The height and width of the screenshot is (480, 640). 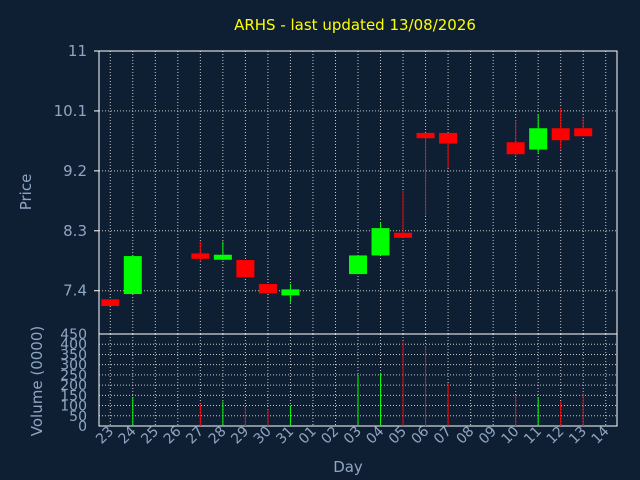 What do you see at coordinates (240, 436) in the screenshot?
I see `day-tick-label: 29` at bounding box center [240, 436].